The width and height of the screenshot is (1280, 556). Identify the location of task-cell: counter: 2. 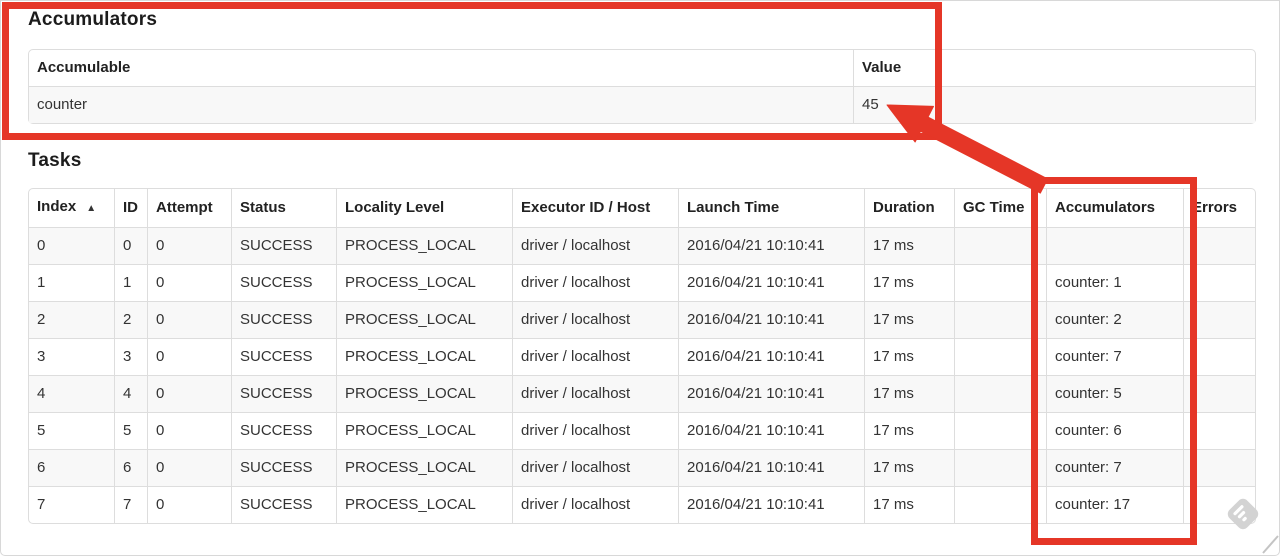
(1114, 319).